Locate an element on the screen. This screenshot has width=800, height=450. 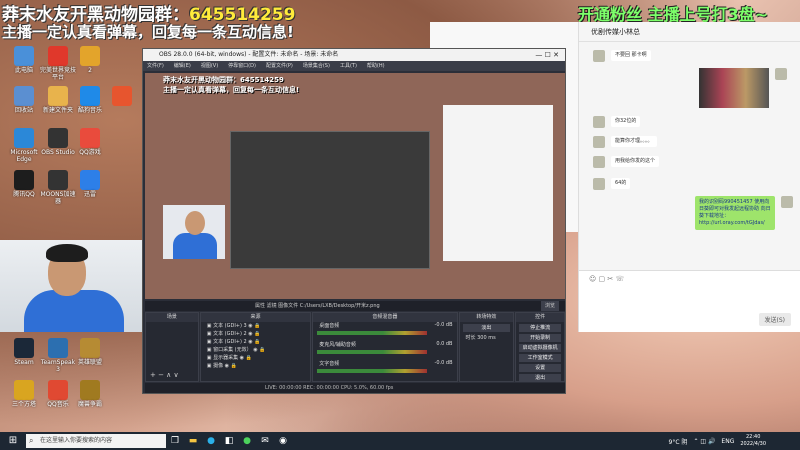
browse-button: 浏览 is located at coordinates (549, 306).